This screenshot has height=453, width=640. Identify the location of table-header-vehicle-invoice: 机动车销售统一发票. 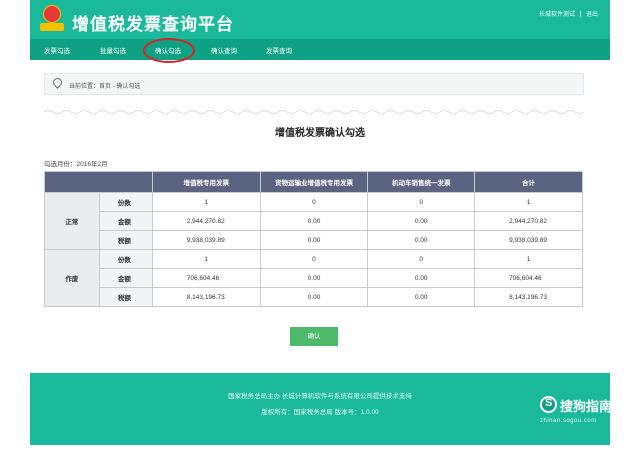
(421, 182).